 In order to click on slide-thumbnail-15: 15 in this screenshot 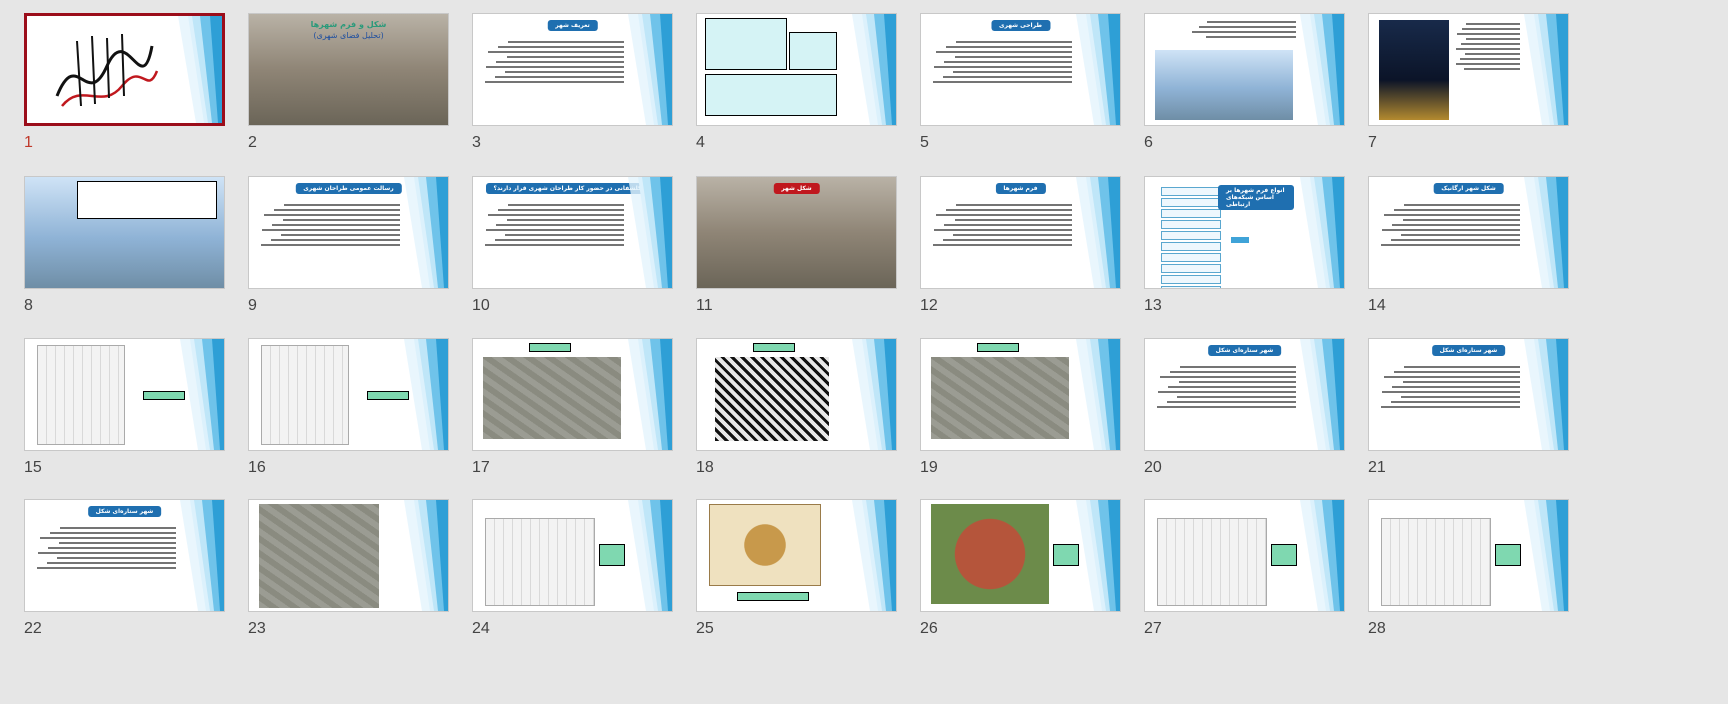, I will do `click(124, 413)`.